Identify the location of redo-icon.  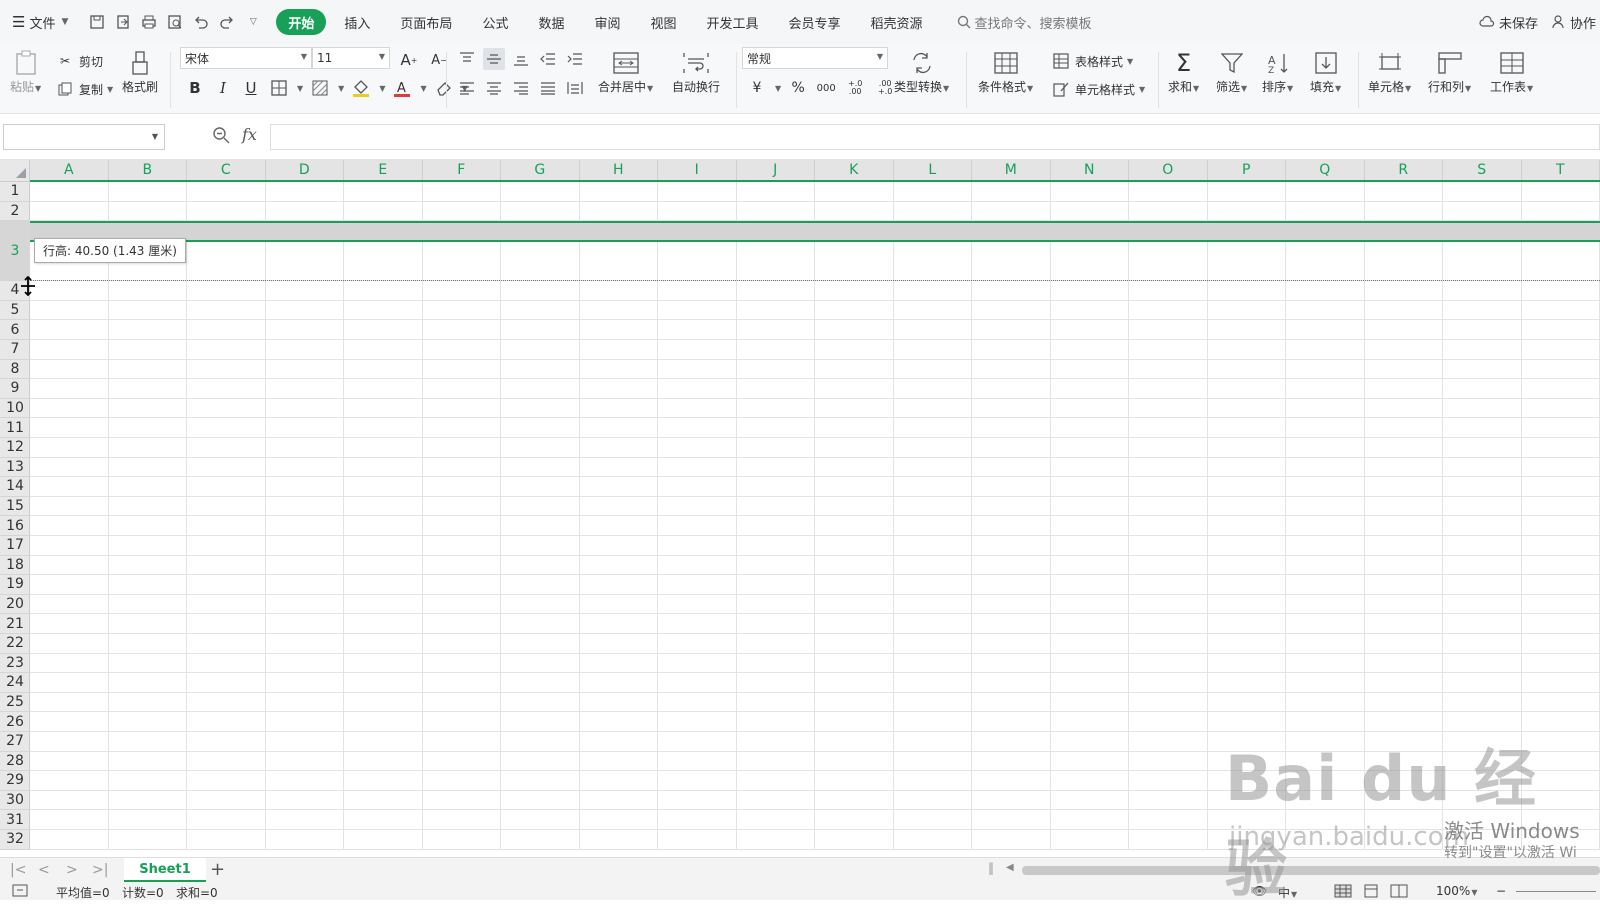
(227, 22).